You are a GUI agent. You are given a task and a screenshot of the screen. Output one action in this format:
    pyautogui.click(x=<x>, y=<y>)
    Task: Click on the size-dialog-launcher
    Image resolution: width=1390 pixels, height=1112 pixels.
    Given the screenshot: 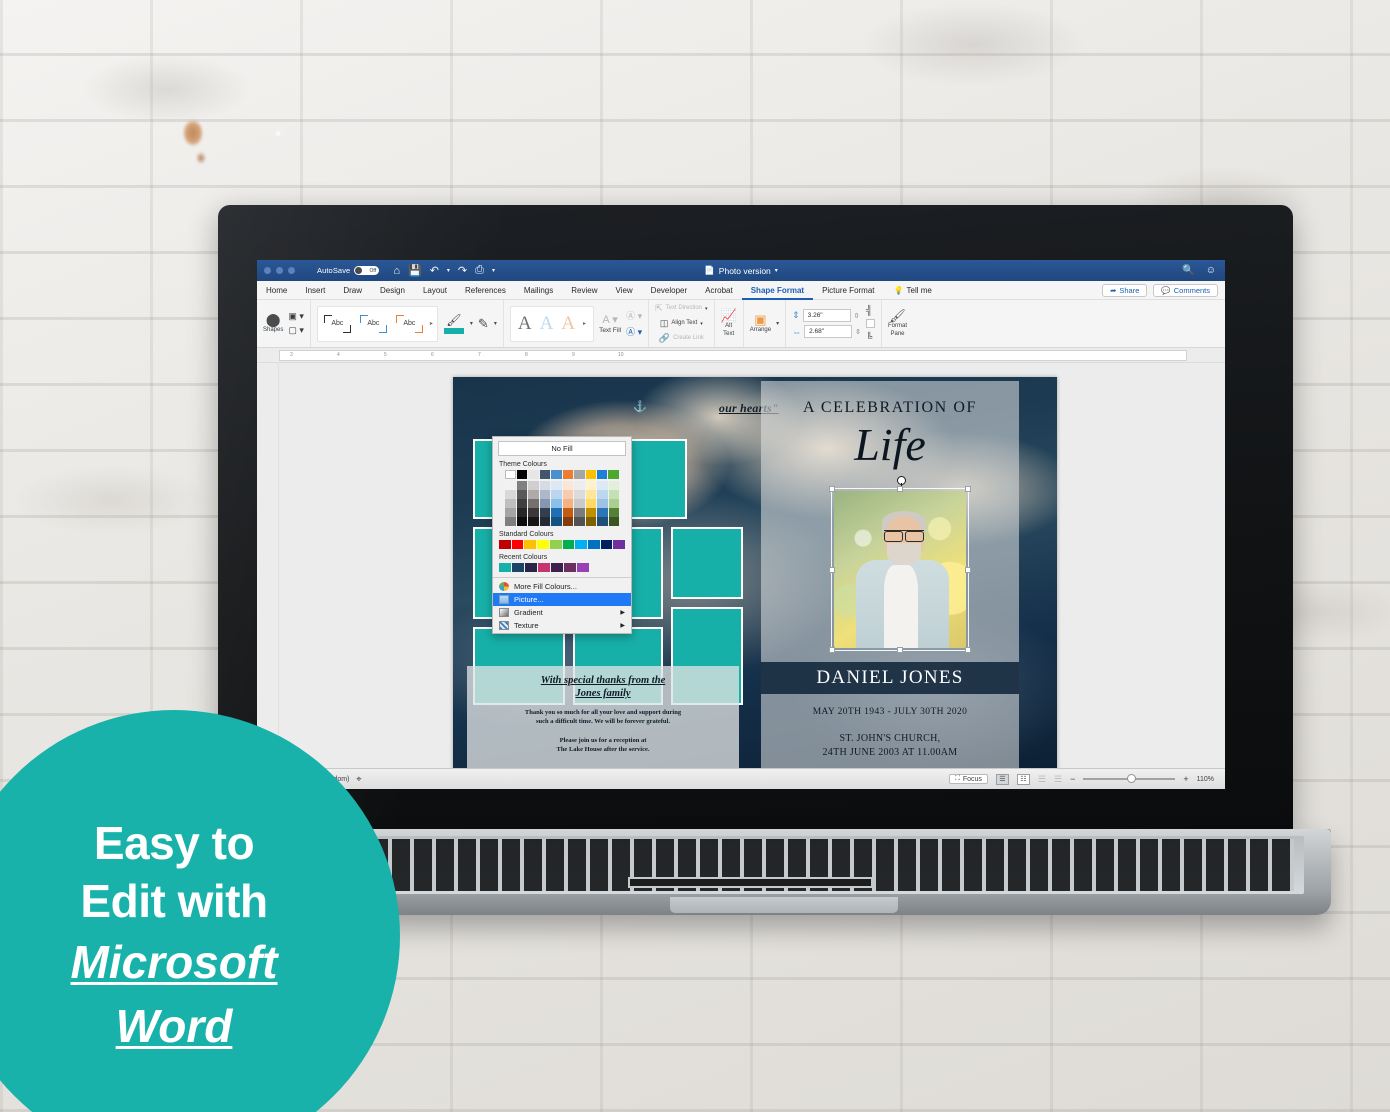 What is the action you would take?
    pyautogui.click(x=870, y=323)
    